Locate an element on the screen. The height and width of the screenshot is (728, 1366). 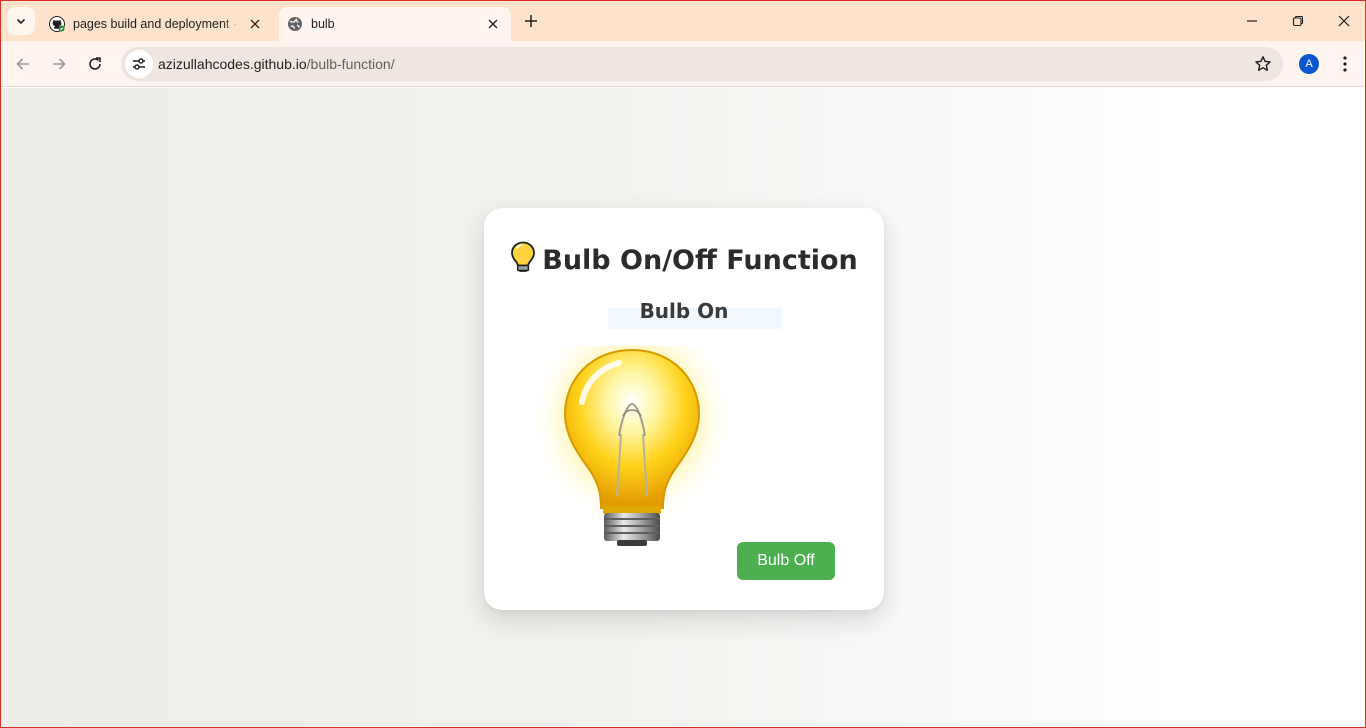
url-host: azizullahcodes.github.io is located at coordinates (232, 64).